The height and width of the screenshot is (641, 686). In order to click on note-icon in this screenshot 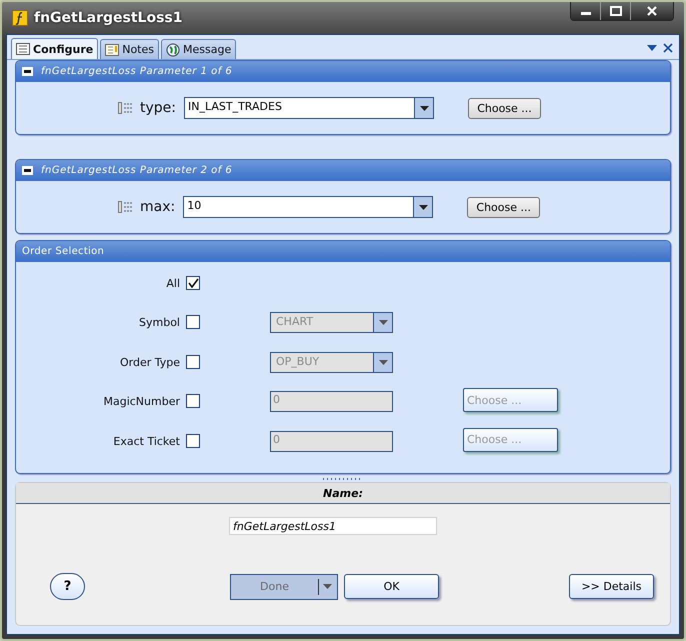, I will do `click(112, 50)`.